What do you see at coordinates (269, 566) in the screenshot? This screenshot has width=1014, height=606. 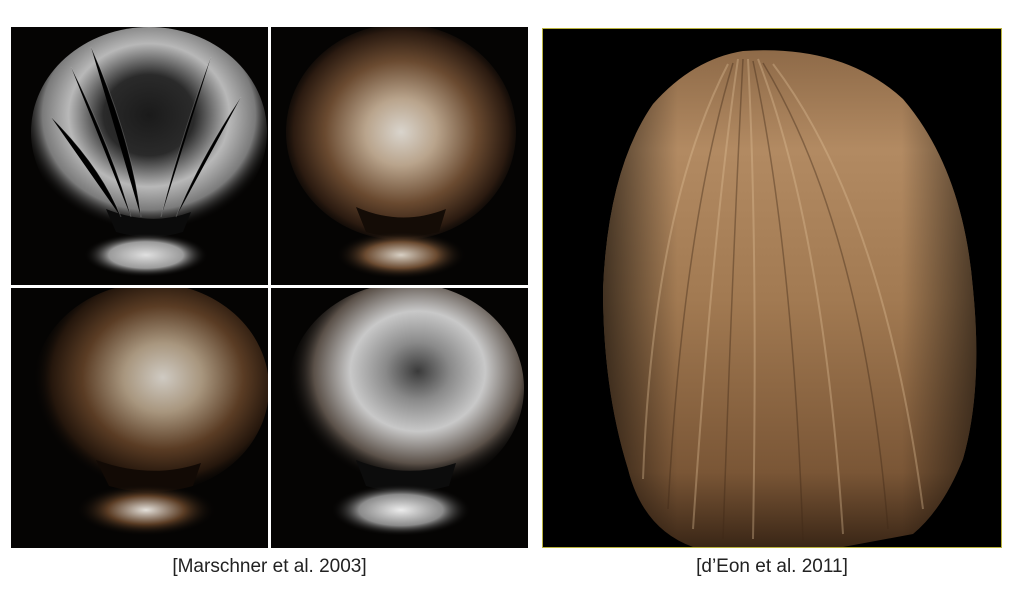 I see `caption-marschner: [Marschner et al. 2003]` at bounding box center [269, 566].